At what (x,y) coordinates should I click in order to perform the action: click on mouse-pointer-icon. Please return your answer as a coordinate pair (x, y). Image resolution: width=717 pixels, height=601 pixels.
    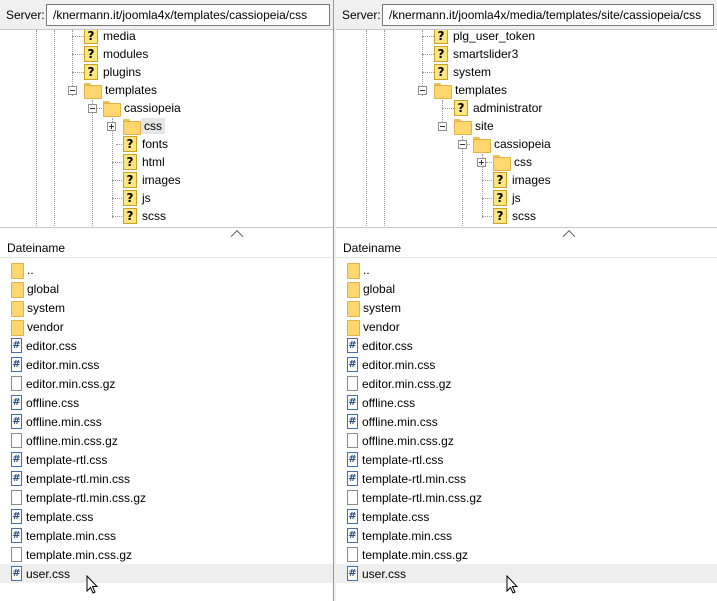
    Looking at the image, I should click on (92, 584).